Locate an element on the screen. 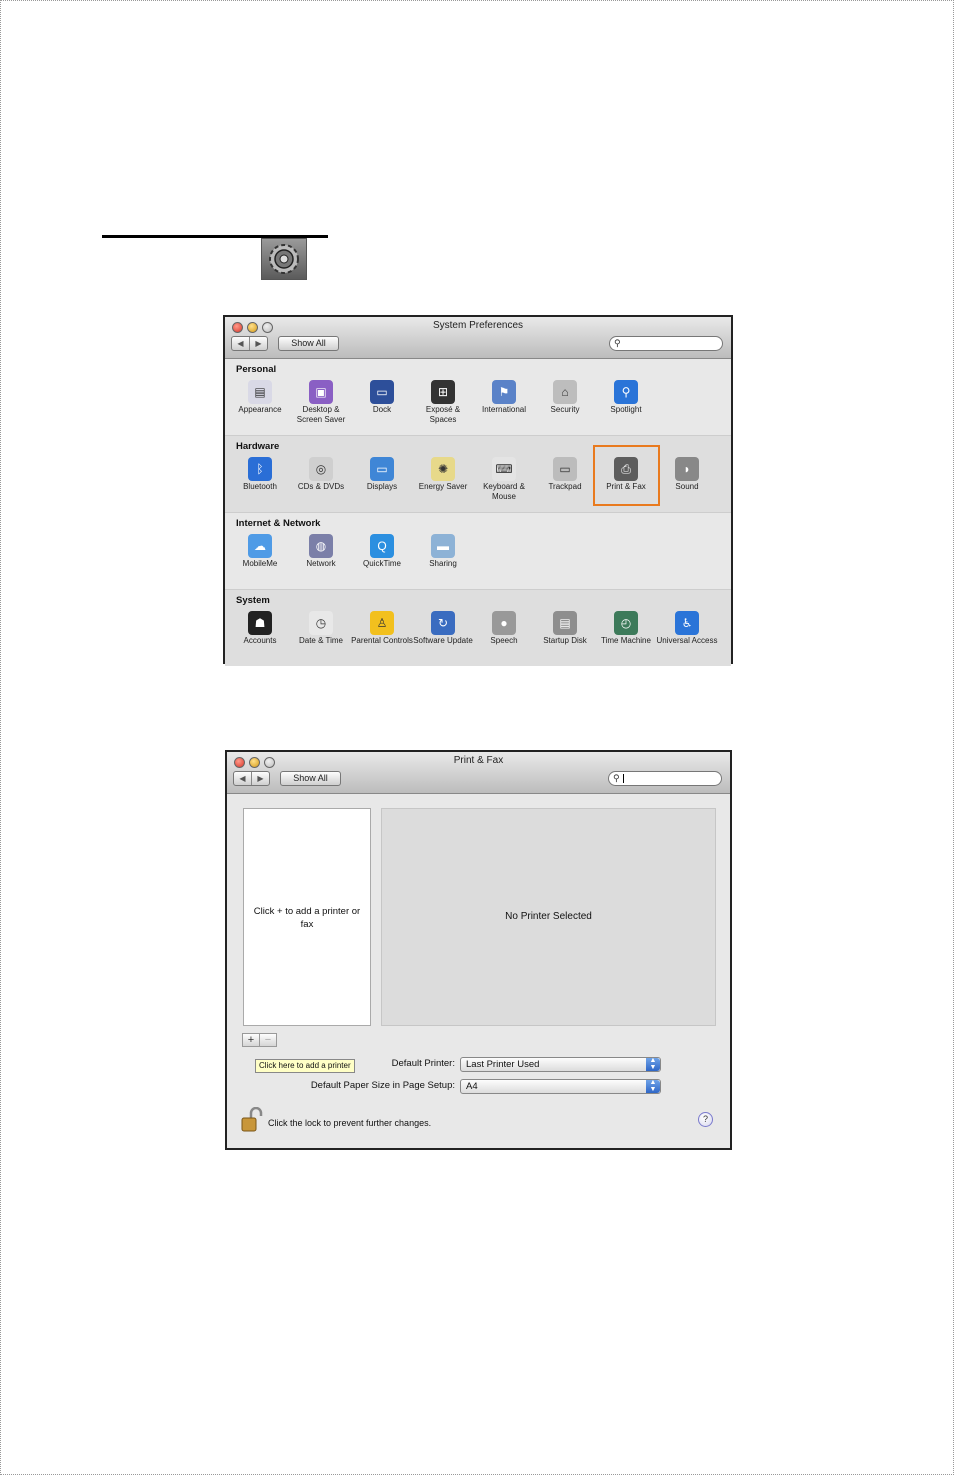  pref-pane-label: Trackpad is located at coordinates (565, 486).